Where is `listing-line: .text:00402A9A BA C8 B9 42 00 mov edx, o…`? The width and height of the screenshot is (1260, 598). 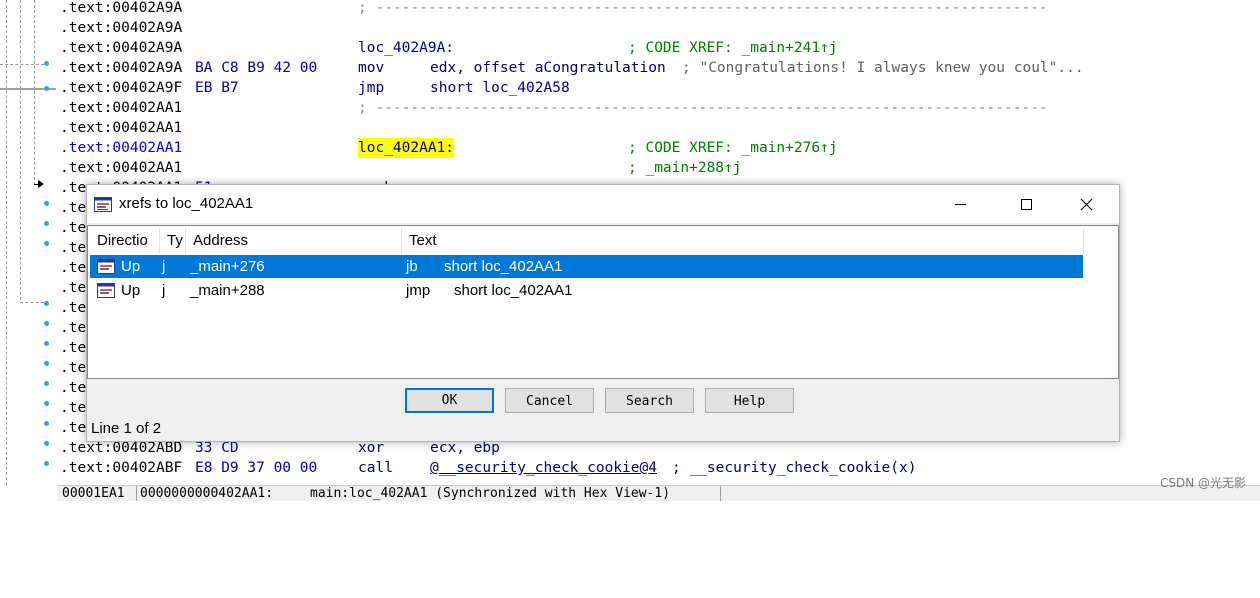
listing-line: .text:00402A9A BA C8 B9 42 00 mov edx, o… is located at coordinates (571, 68).